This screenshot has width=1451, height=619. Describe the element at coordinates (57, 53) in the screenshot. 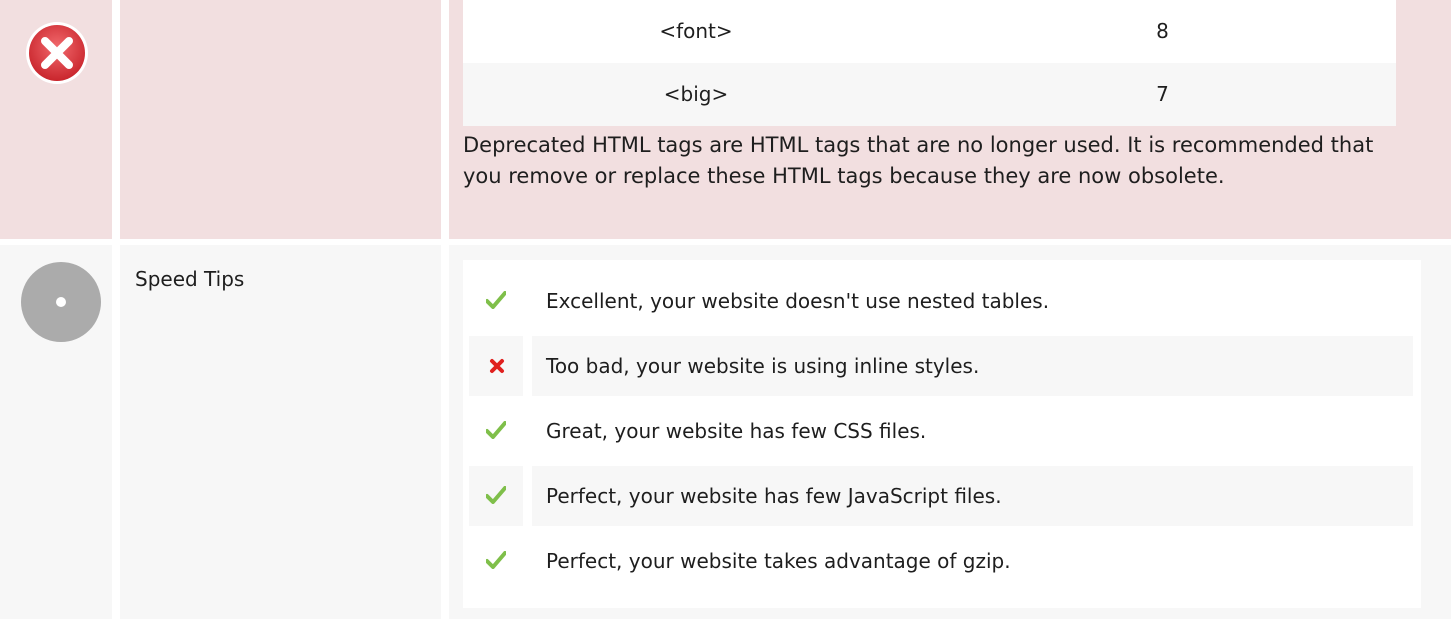

I see `error-icon` at that location.